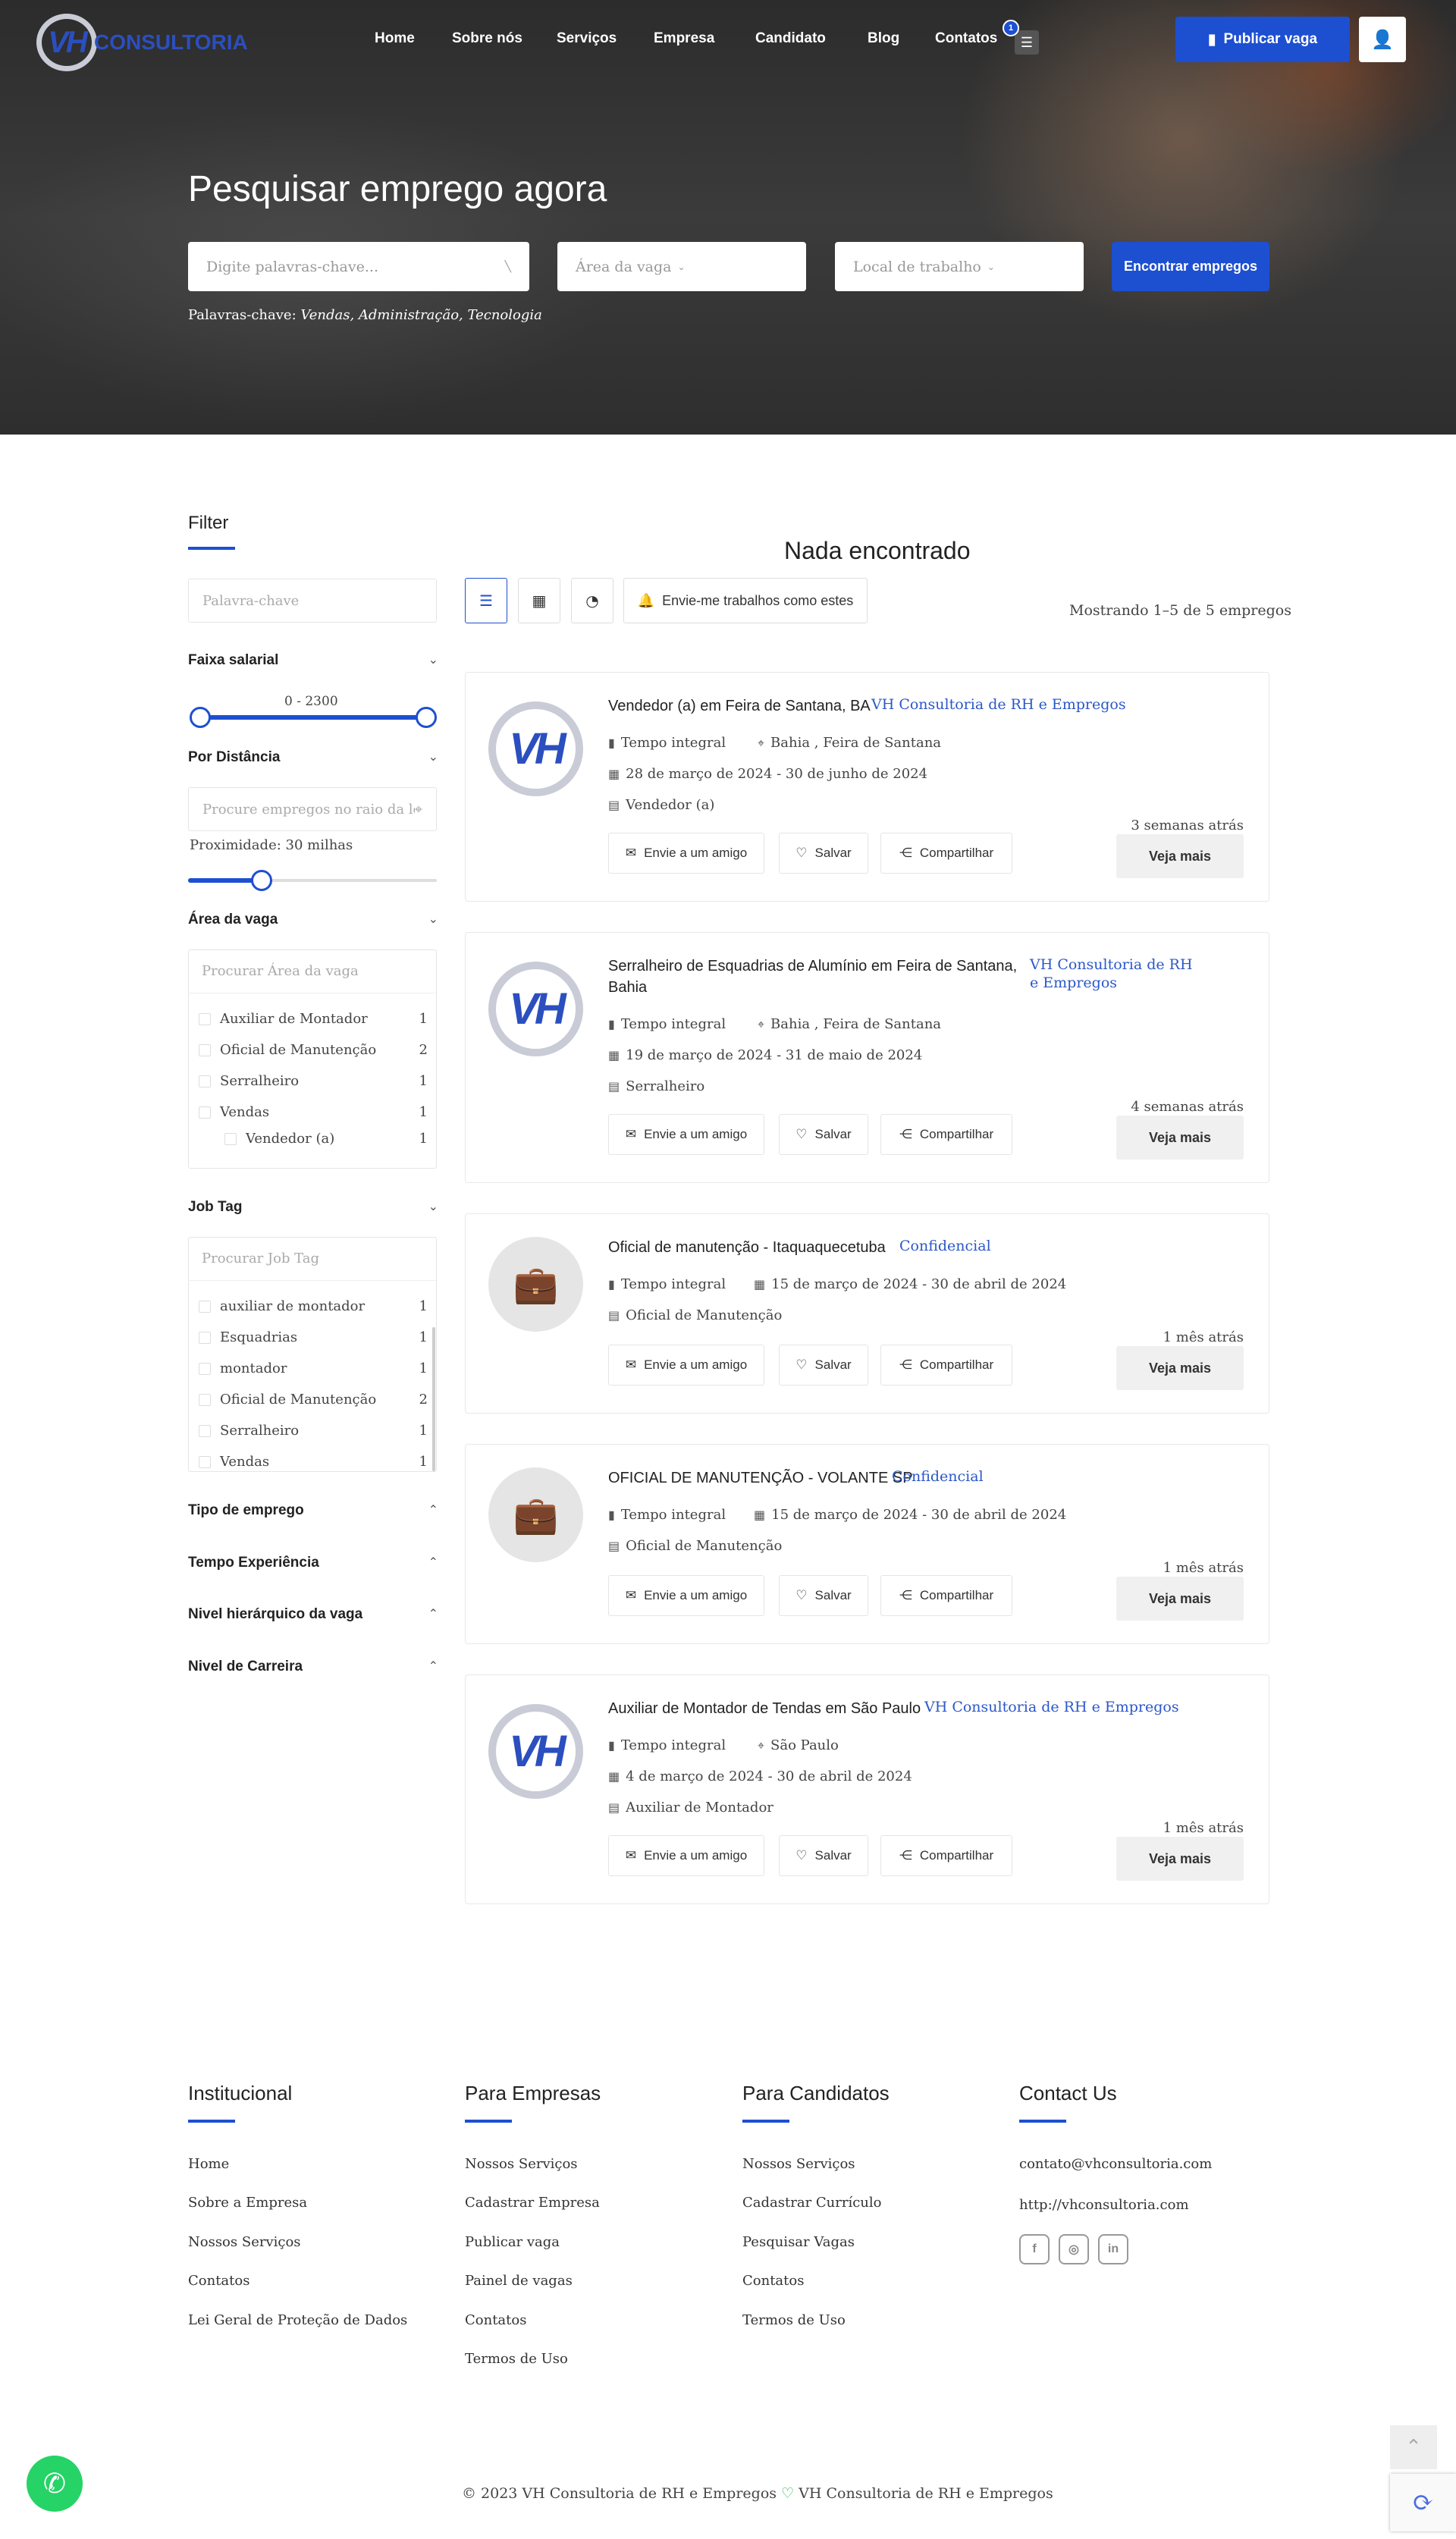 The image size is (1456, 2539). I want to click on area-option: Oficial de Manutenção 2, so click(313, 1050).